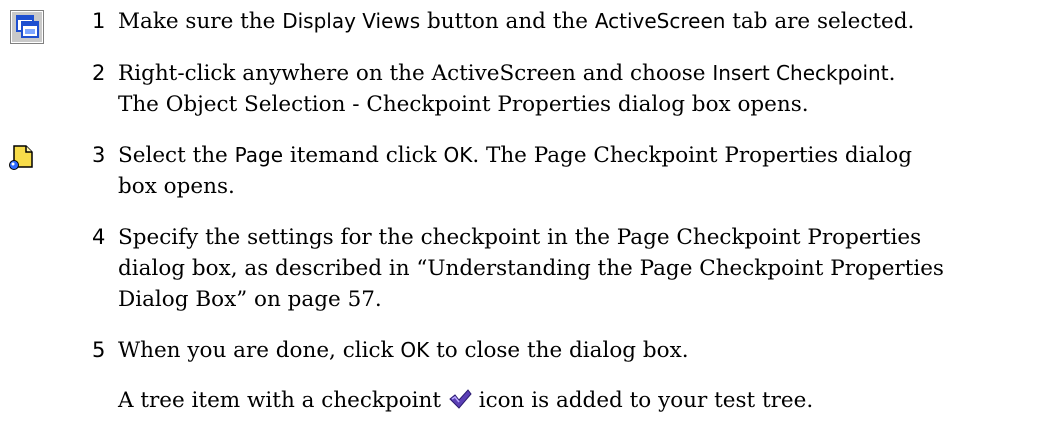  Describe the element at coordinates (259, 155) in the screenshot. I see `page-label: Page` at that location.